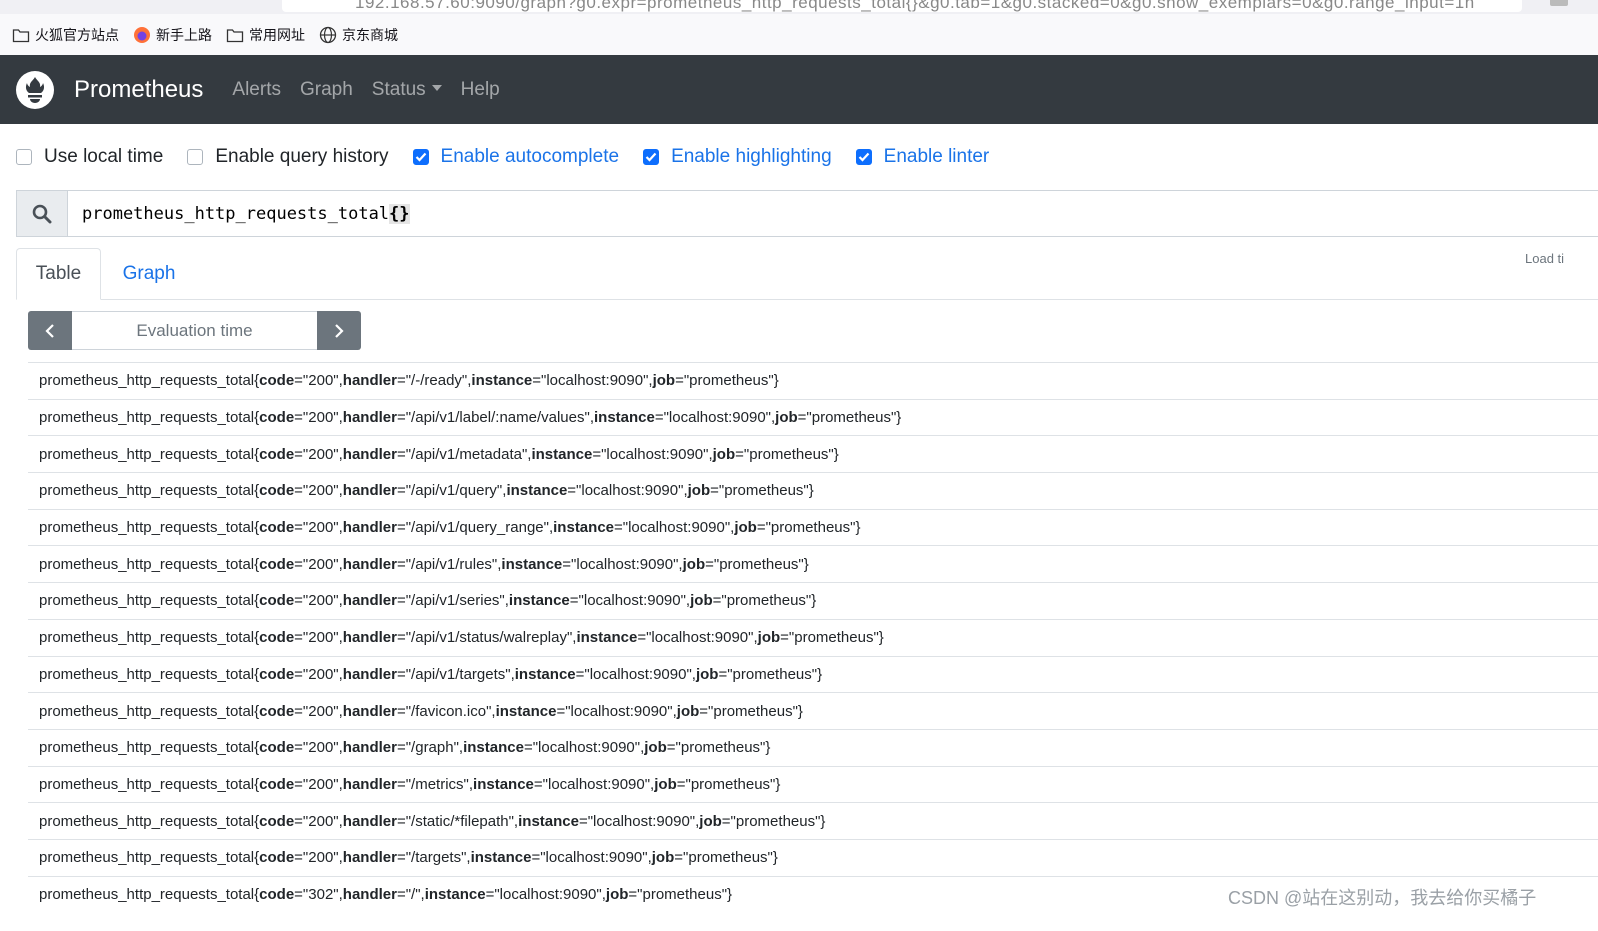 The height and width of the screenshot is (931, 1598). What do you see at coordinates (455, 674) in the screenshot?
I see `label-text: ="/api/v1/targets",` at bounding box center [455, 674].